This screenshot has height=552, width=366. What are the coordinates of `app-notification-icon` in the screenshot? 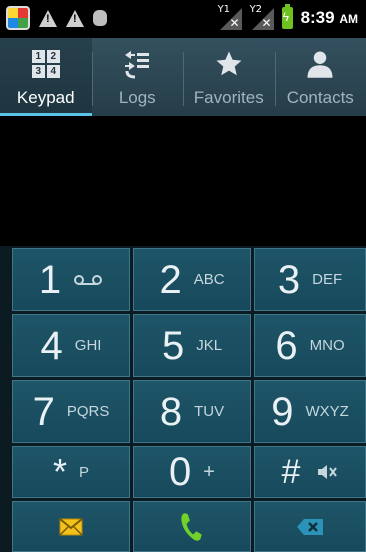 It's located at (18, 18).